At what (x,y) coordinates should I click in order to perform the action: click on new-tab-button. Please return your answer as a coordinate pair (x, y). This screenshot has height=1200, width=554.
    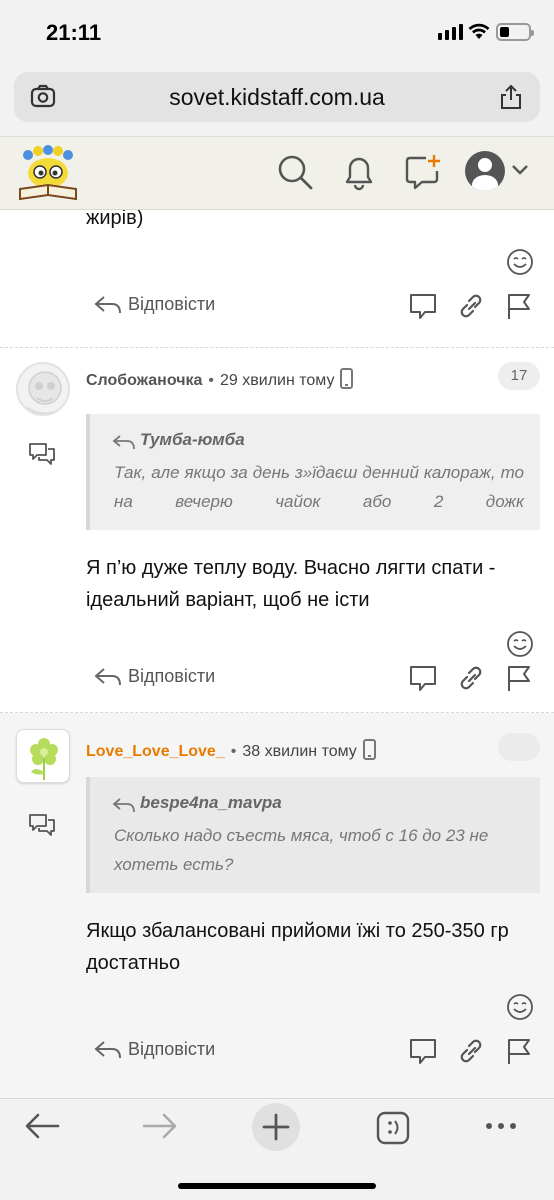
    Looking at the image, I should click on (276, 1127).